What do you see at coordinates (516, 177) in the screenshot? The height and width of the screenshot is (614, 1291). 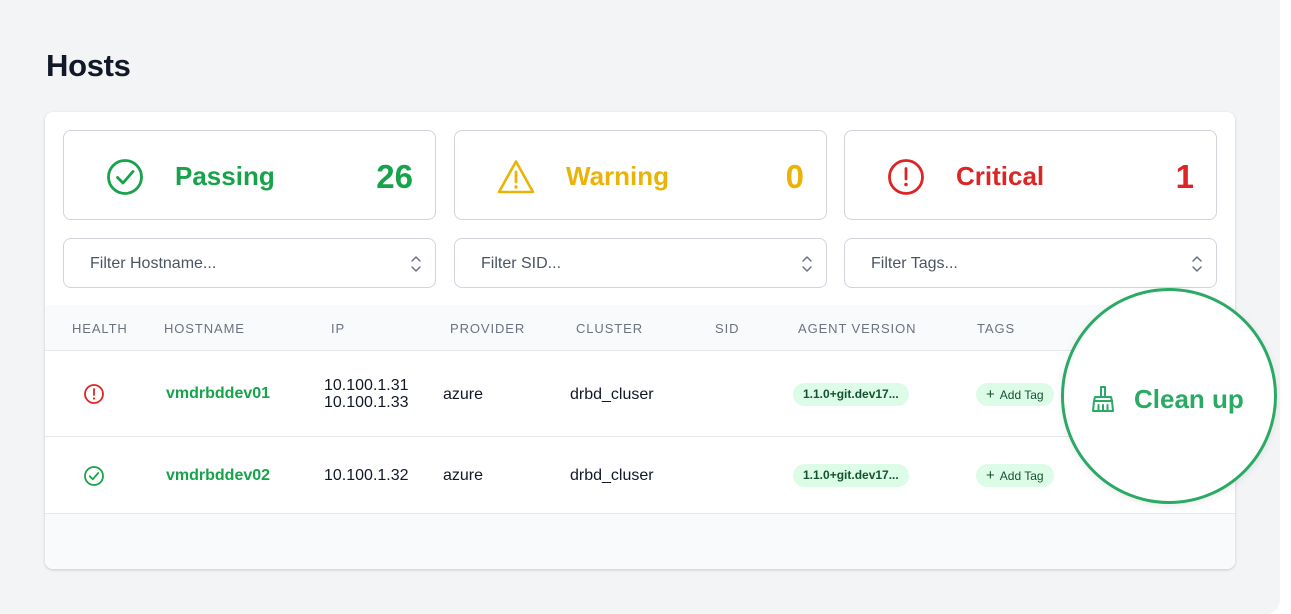 I see `warning-triangle-icon` at bounding box center [516, 177].